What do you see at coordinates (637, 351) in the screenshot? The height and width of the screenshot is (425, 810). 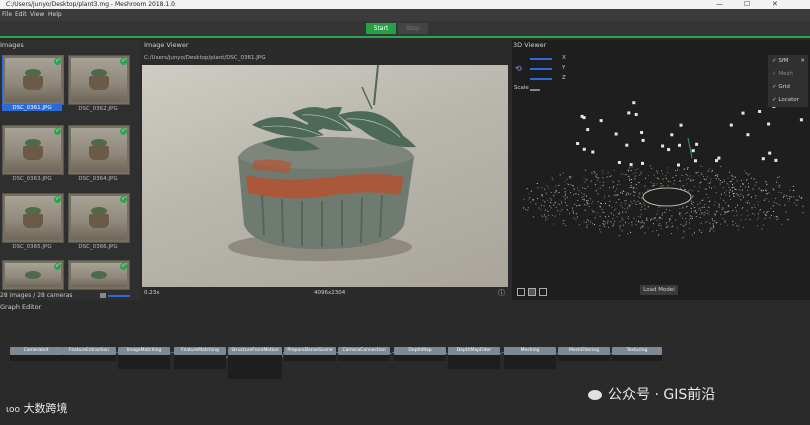 I see `node-texturing: Texturing` at bounding box center [637, 351].